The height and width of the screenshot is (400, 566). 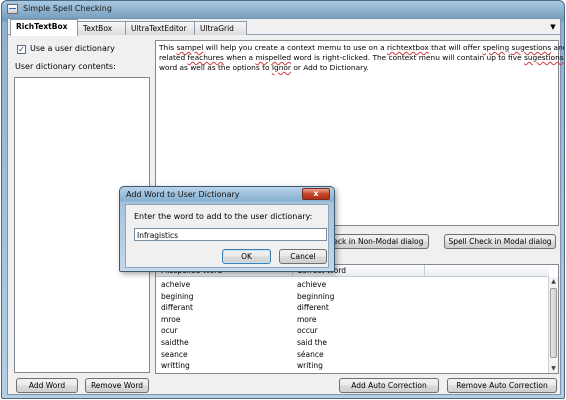 I want to click on app-window-icon, so click(x=12, y=9).